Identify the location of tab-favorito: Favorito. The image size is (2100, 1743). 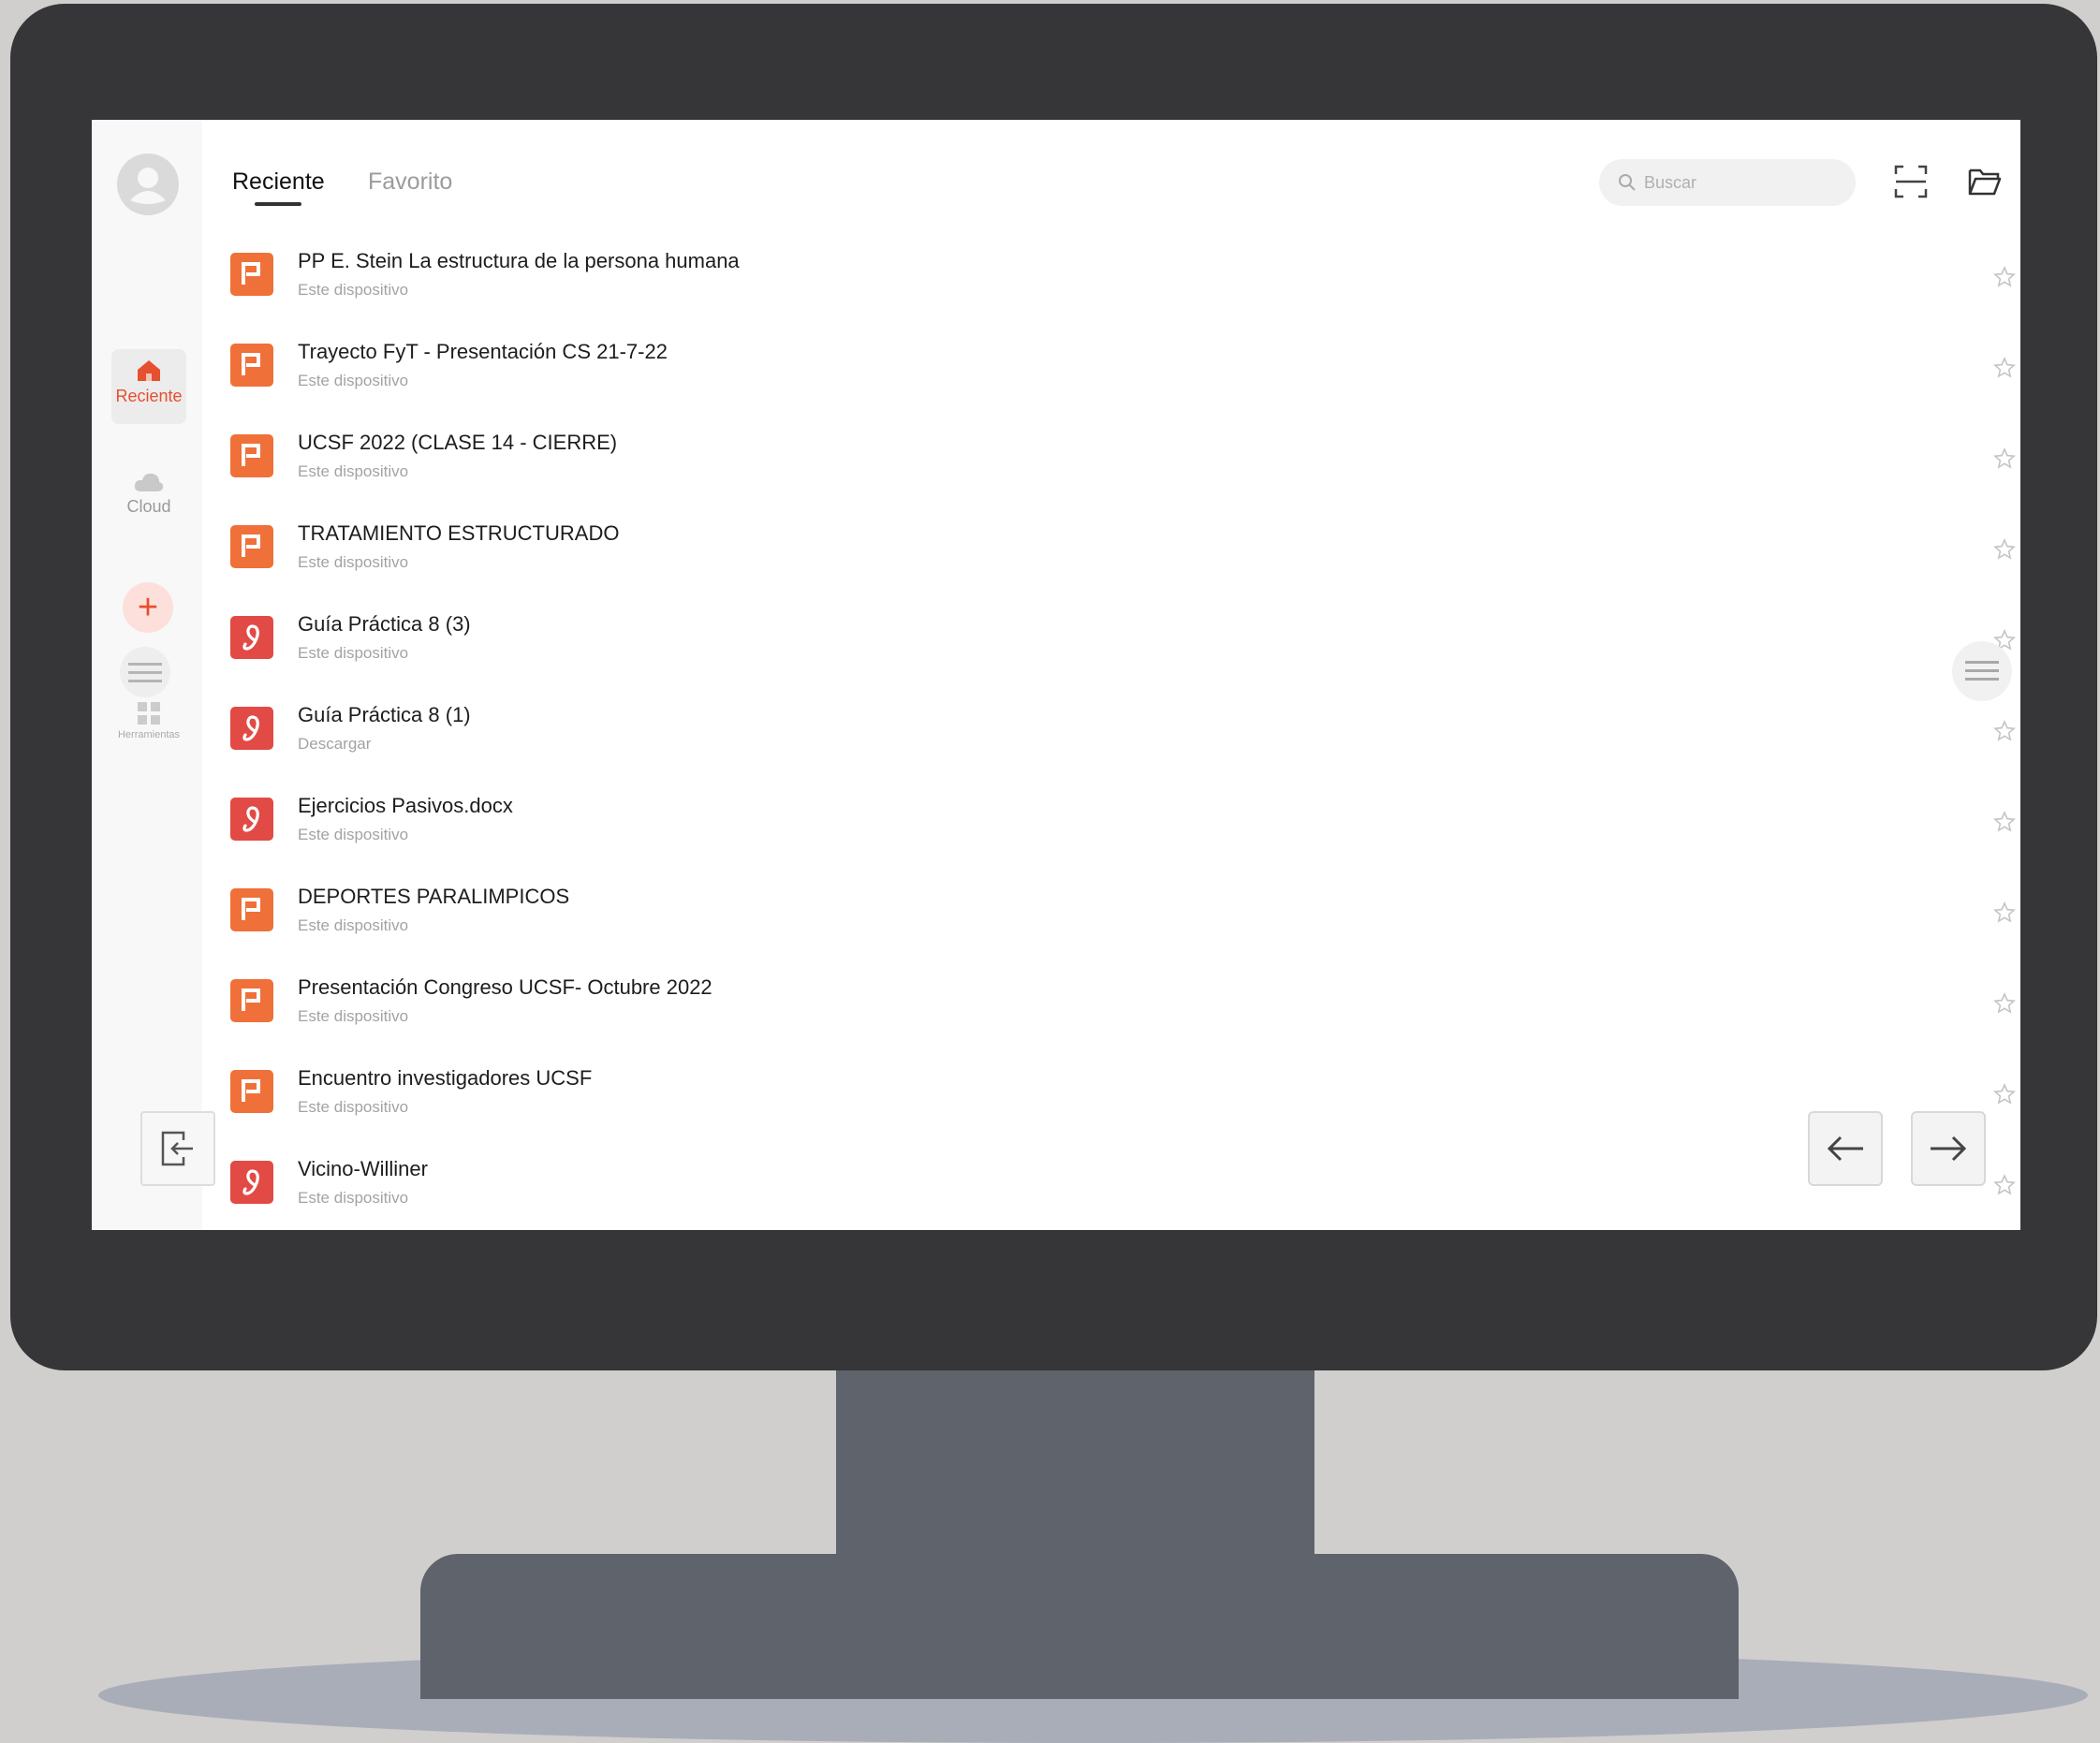
(410, 182).